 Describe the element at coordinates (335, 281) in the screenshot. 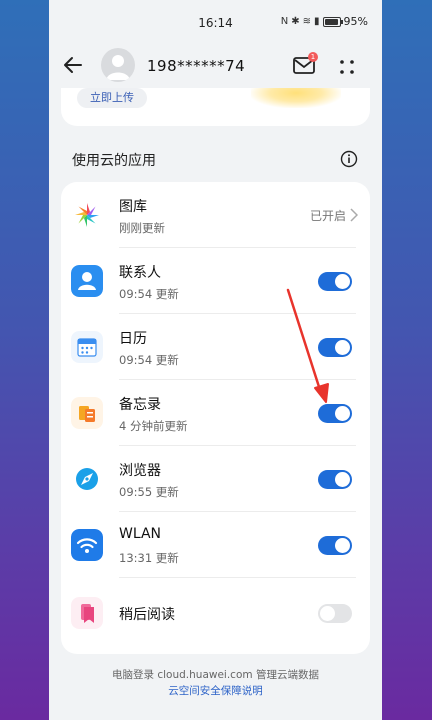

I see `contacts-sync-toggle` at that location.